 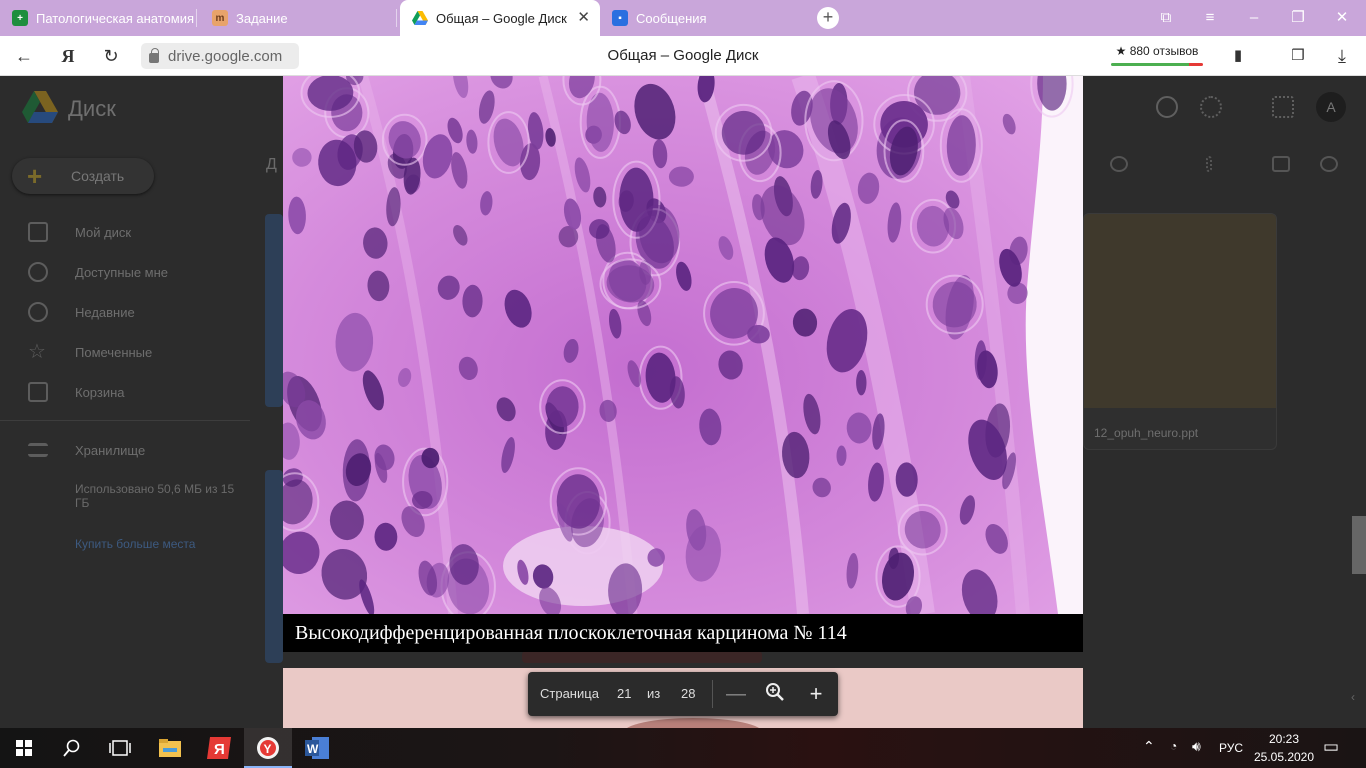 What do you see at coordinates (1284, 739) in the screenshot?
I see `clock-time: 20:23` at bounding box center [1284, 739].